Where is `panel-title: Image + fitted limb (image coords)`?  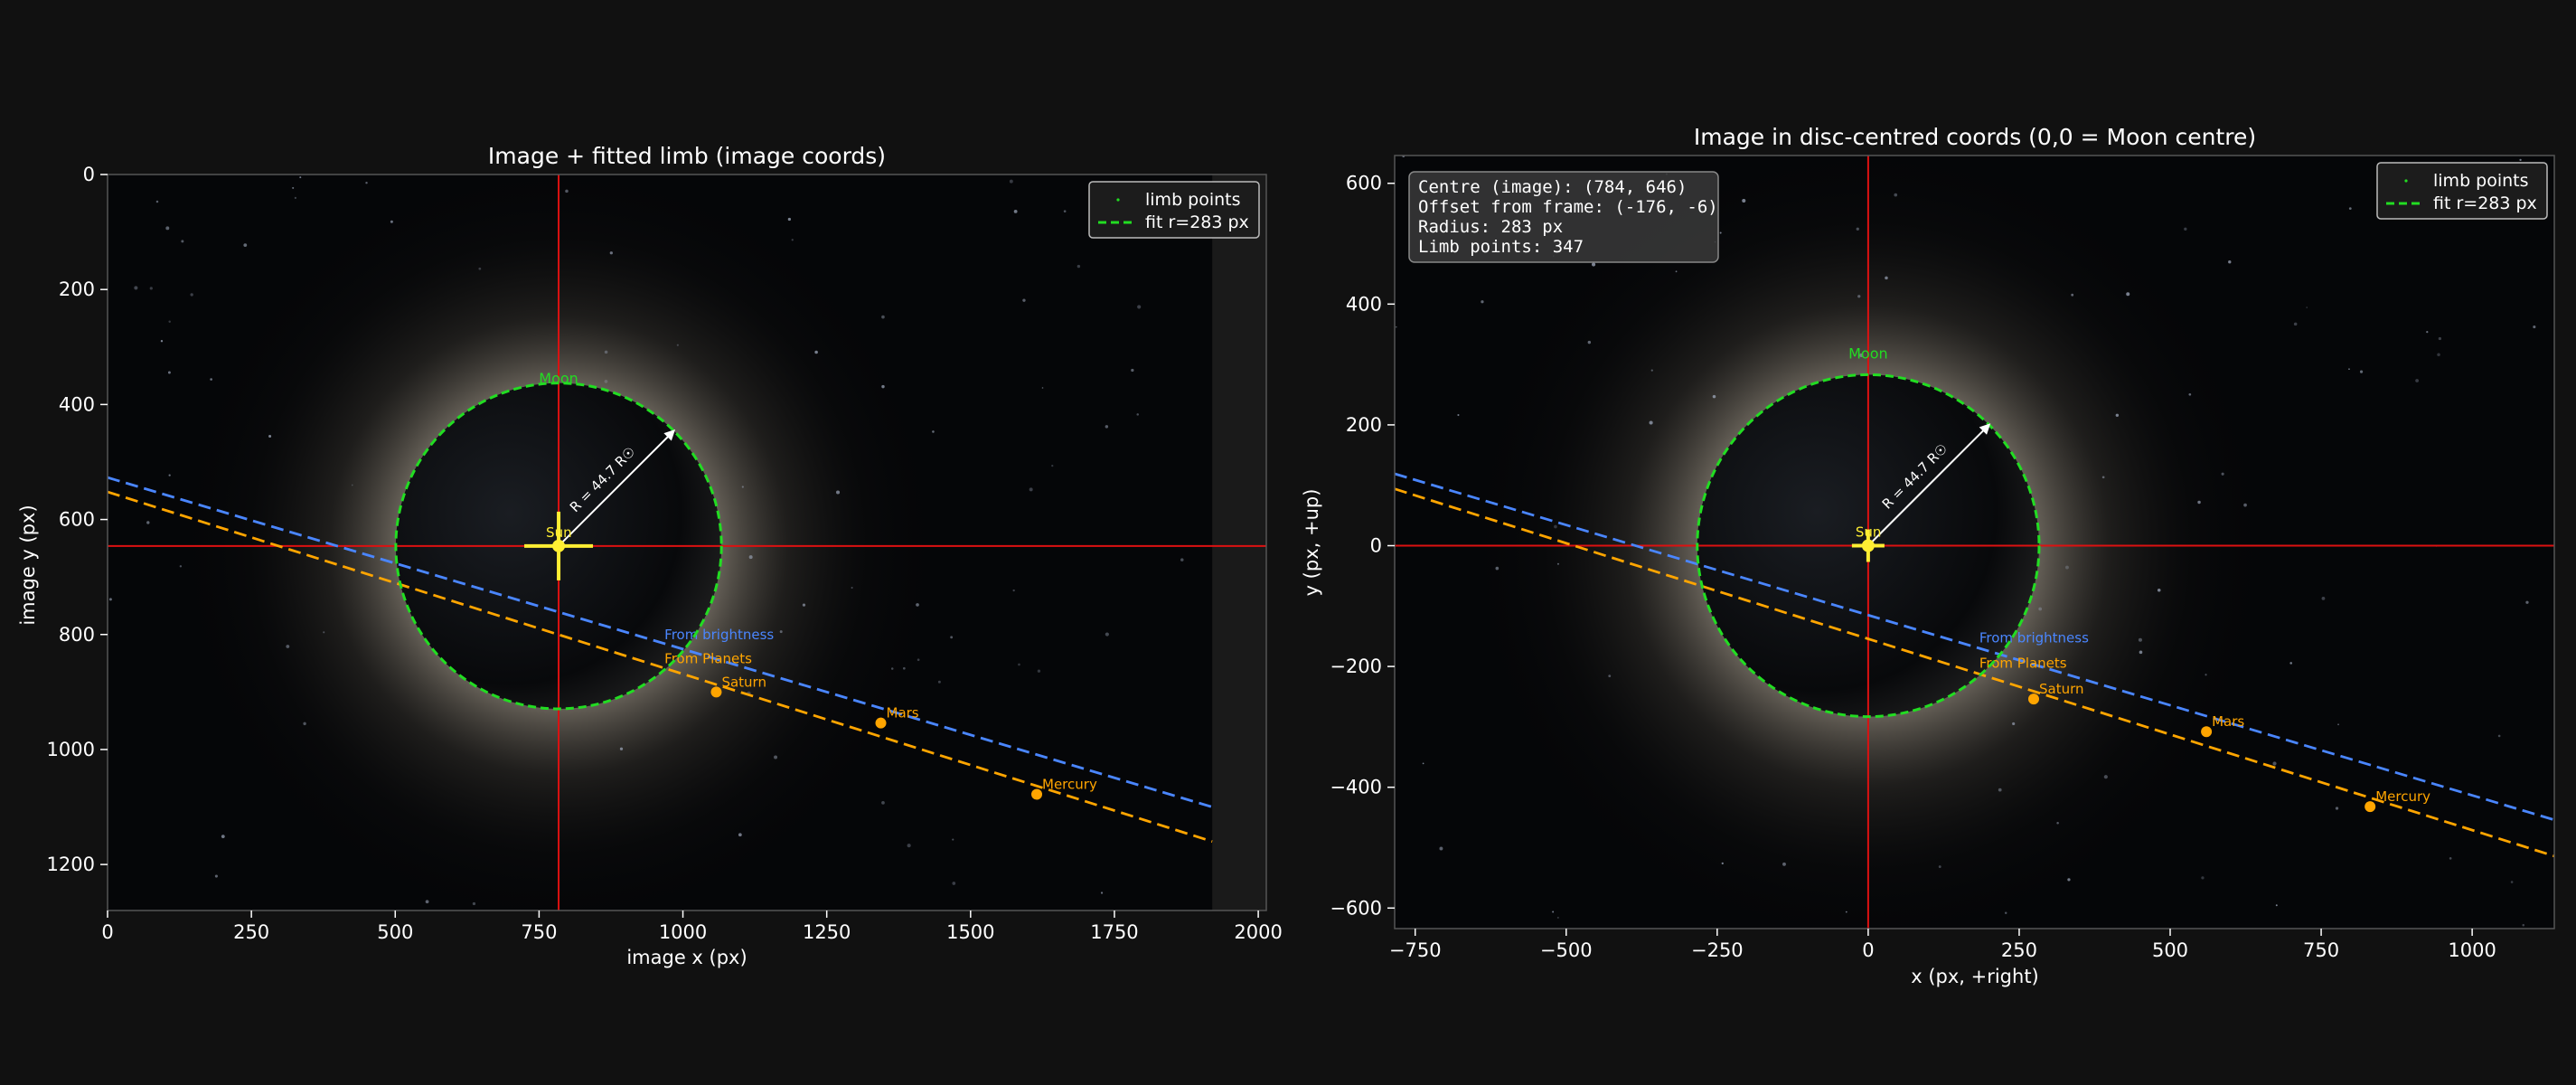 panel-title: Image + fitted limb (image coords) is located at coordinates (687, 156).